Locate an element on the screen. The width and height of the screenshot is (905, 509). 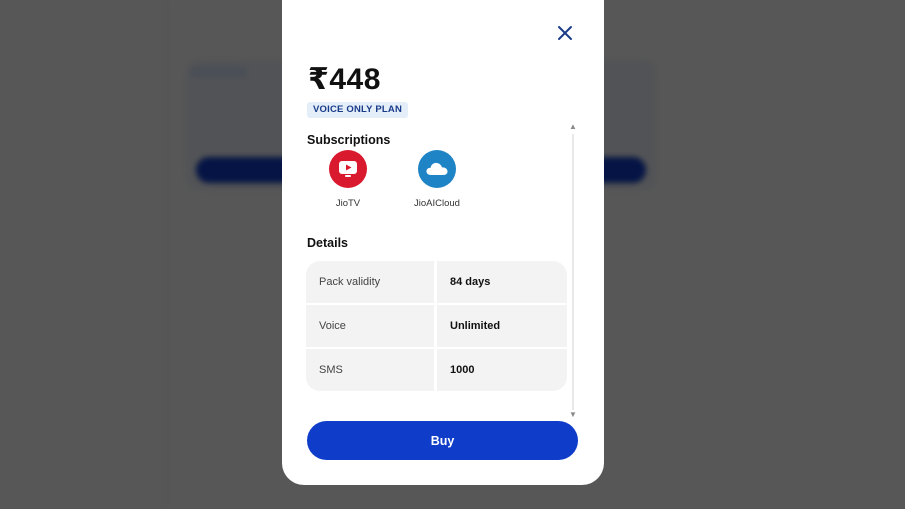
close-icon is located at coordinates (565, 35).